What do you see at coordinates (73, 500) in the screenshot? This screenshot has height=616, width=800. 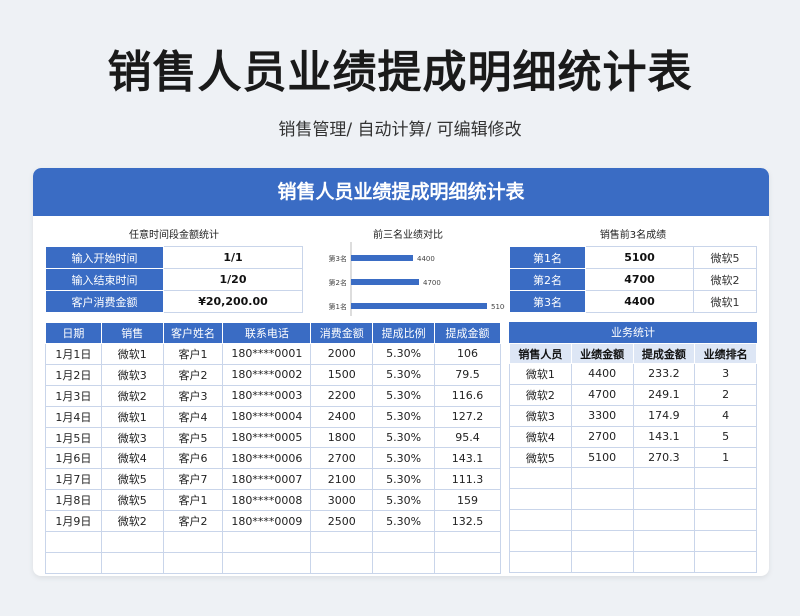 I see `table-cell: 1月8日` at bounding box center [73, 500].